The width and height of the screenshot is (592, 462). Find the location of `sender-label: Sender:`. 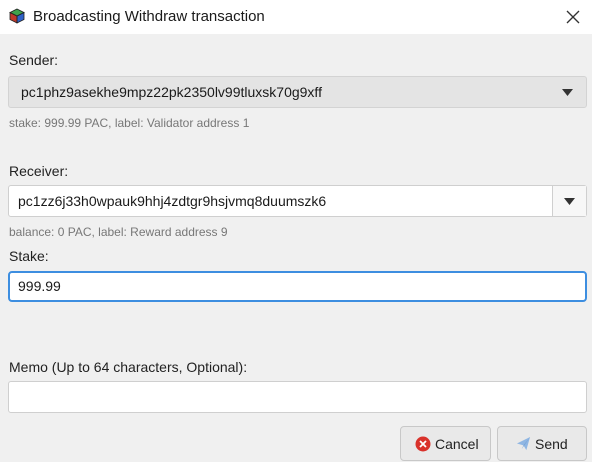

sender-label: Sender: is located at coordinates (34, 60).